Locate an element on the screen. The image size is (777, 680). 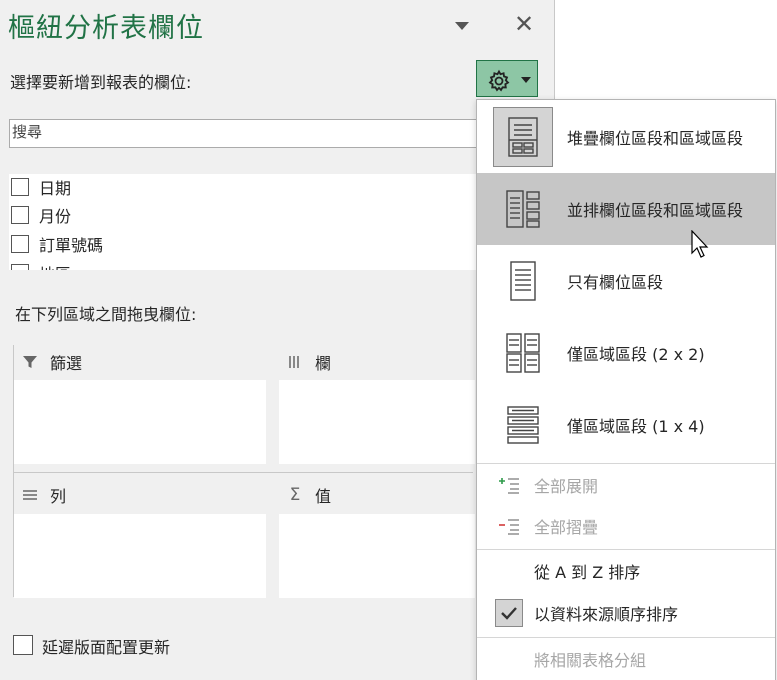
columns-label: 欄 is located at coordinates (323, 363).